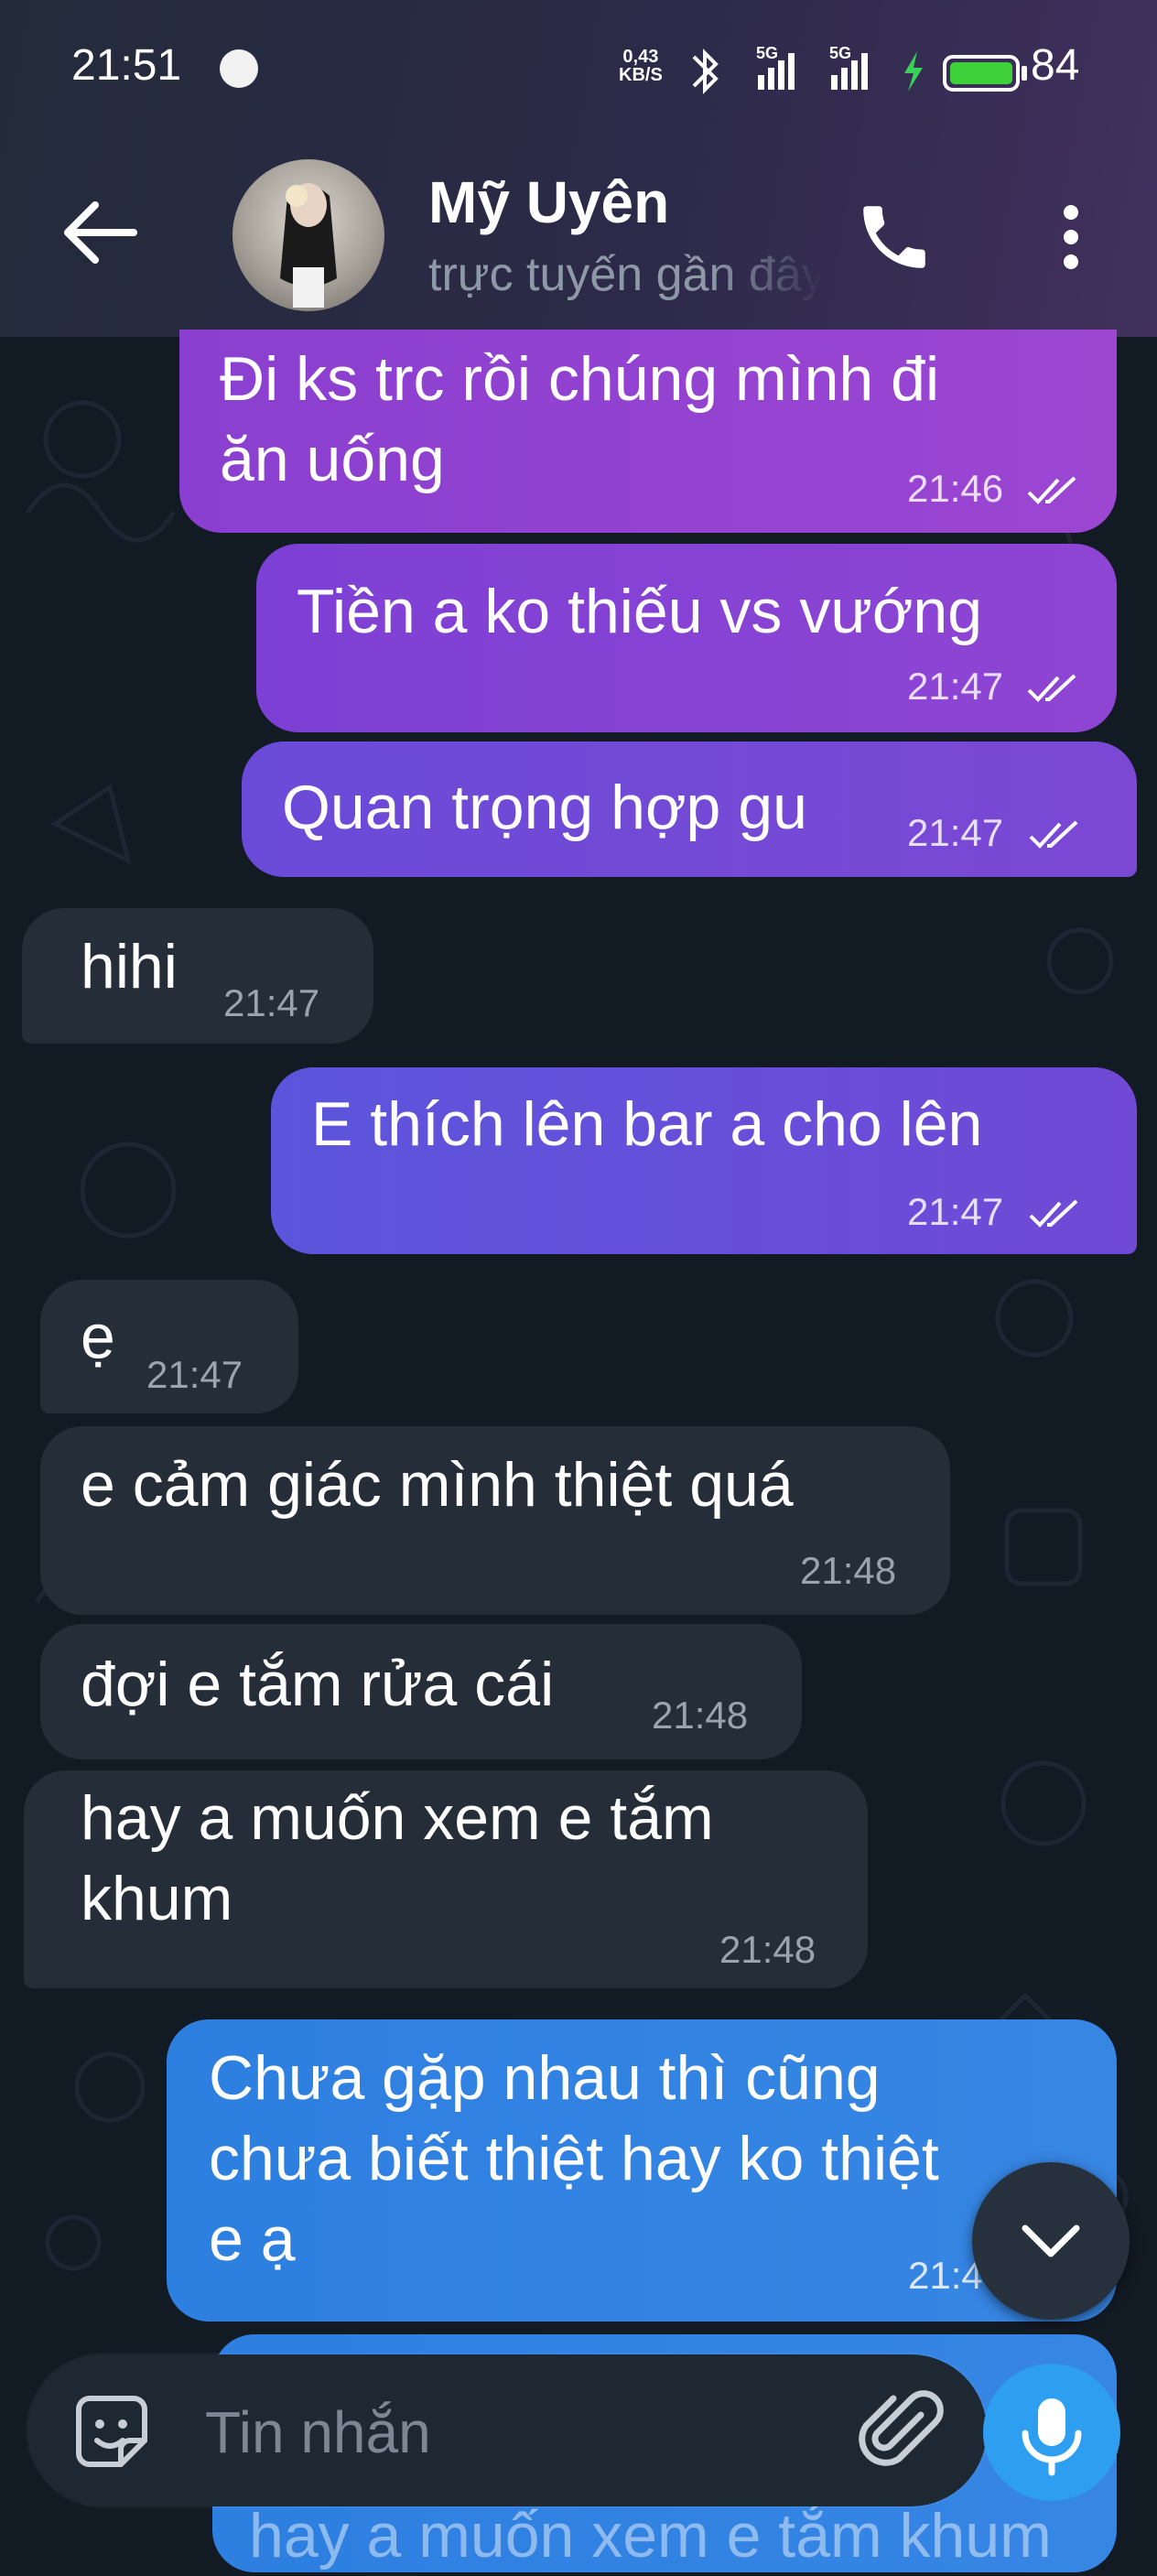  Describe the element at coordinates (641, 75) in the screenshot. I see `network-speed-unit: KB/S` at that location.